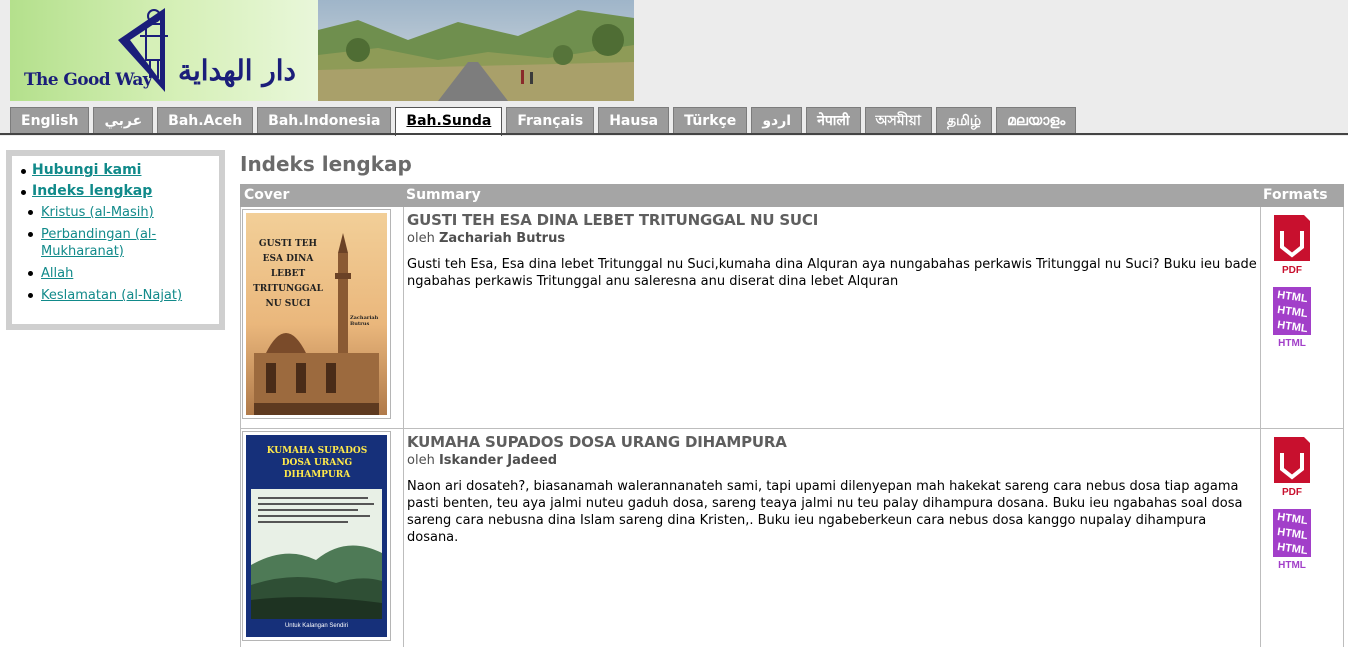  What do you see at coordinates (50, 120) in the screenshot?
I see `tab-english: English` at bounding box center [50, 120].